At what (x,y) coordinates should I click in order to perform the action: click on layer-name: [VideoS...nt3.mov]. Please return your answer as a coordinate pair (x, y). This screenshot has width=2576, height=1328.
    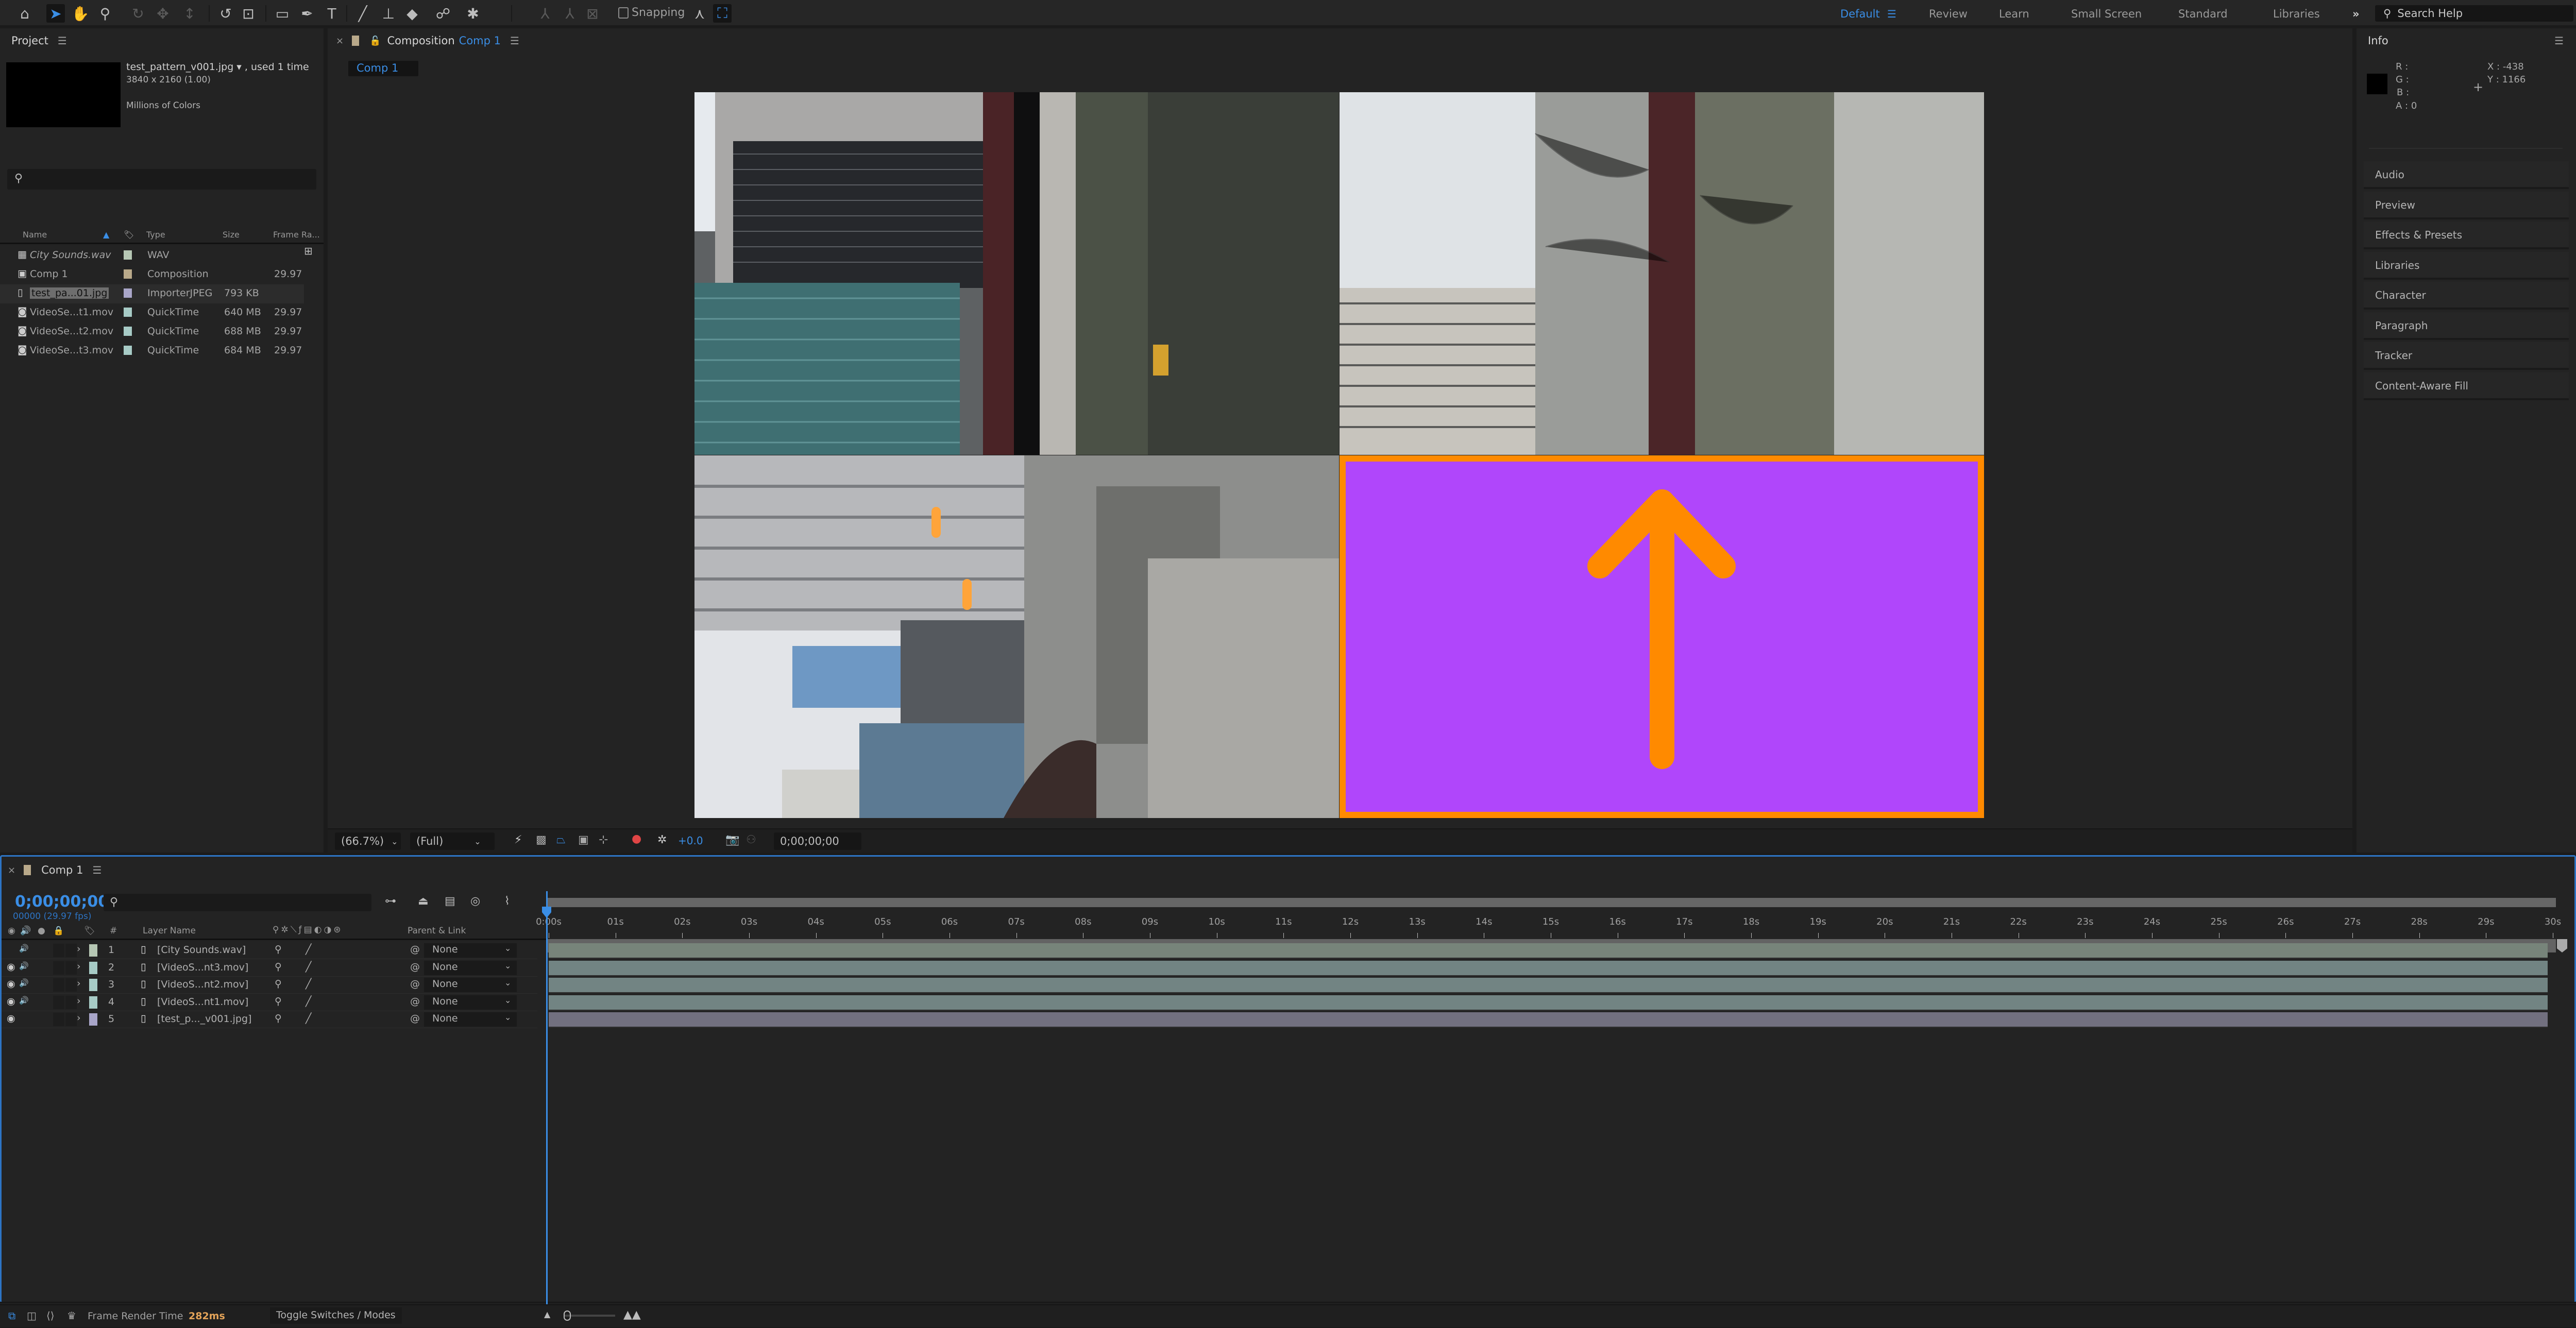
    Looking at the image, I should click on (202, 967).